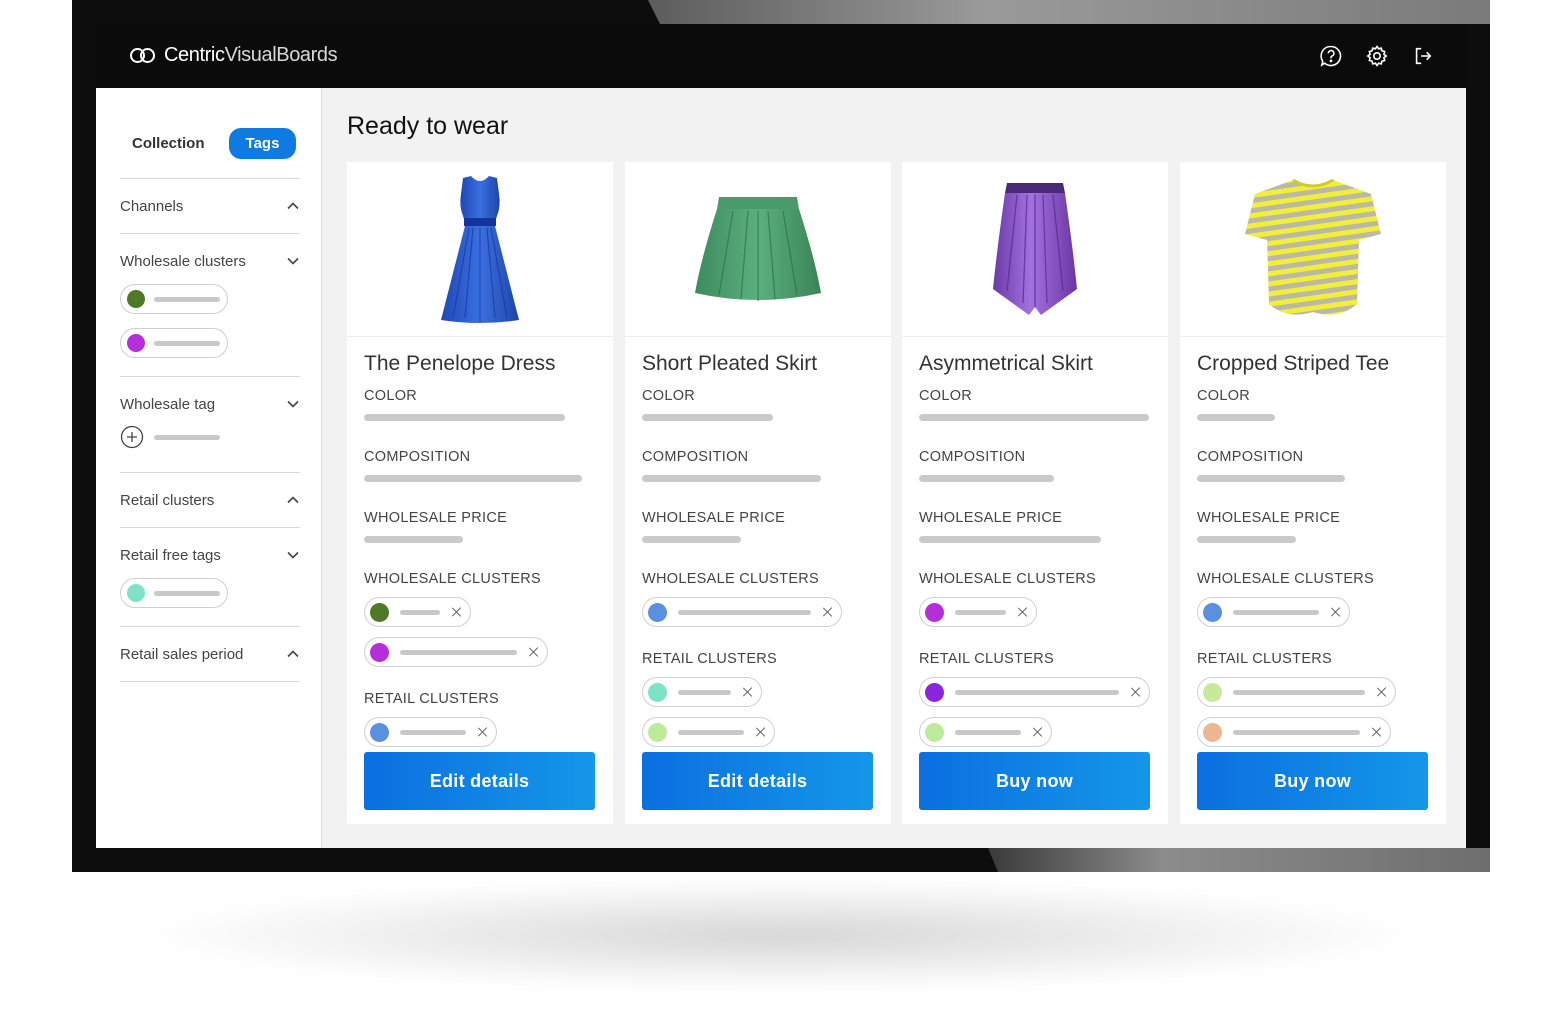 The width and height of the screenshot is (1561, 1032). What do you see at coordinates (210, 261) in the screenshot?
I see `section-header: Wholesale clusters` at bounding box center [210, 261].